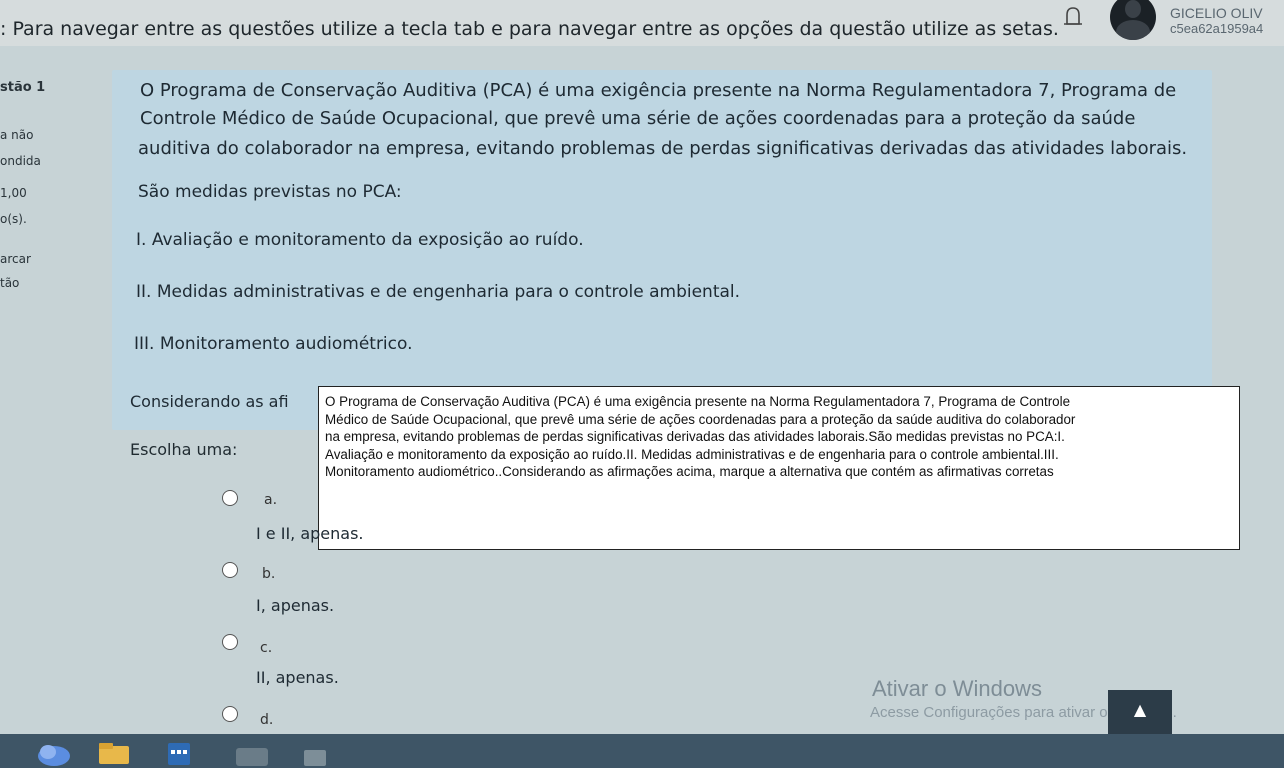  What do you see at coordinates (269, 574) in the screenshot?
I see `option-b-letter: b.` at bounding box center [269, 574].